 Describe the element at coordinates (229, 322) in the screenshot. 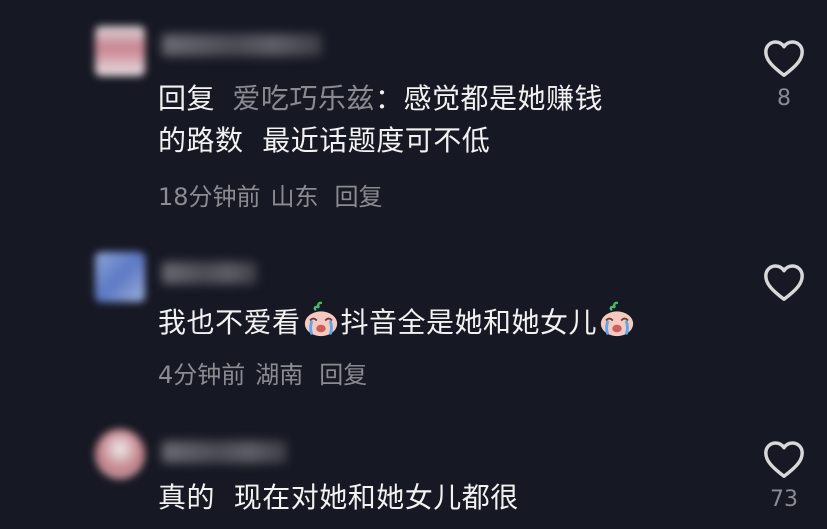

I see `comment-text-part1: 我也不爱看` at that location.